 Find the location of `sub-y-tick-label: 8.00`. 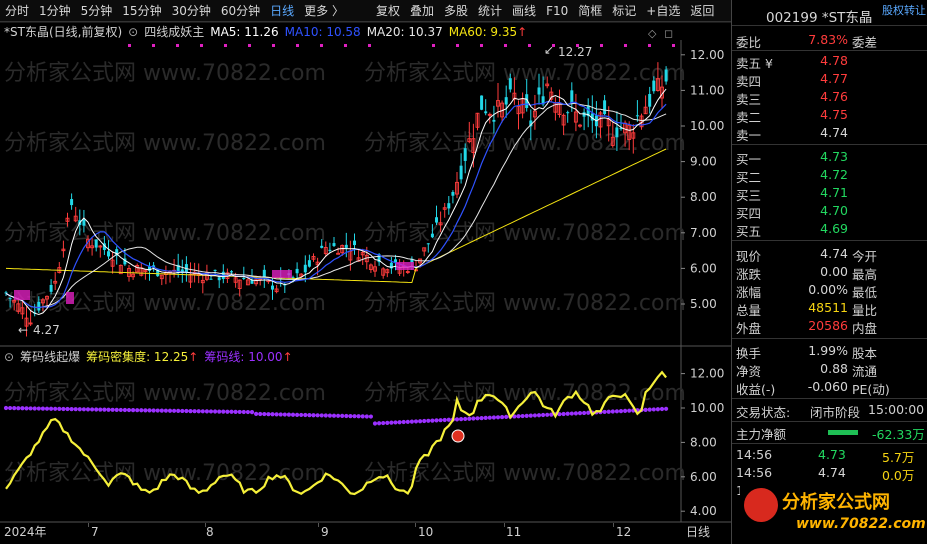

sub-y-tick-label: 8.00 is located at coordinates (703, 442).